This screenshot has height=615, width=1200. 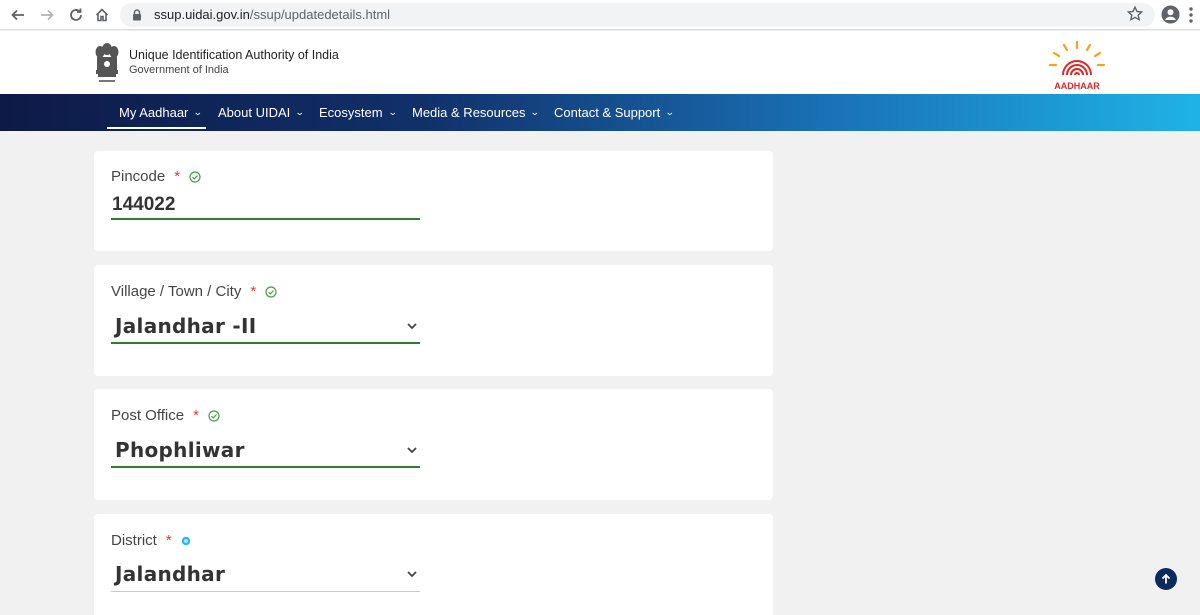 I want to click on org-name: Unique Identification Authority of India, so click(x=234, y=55).